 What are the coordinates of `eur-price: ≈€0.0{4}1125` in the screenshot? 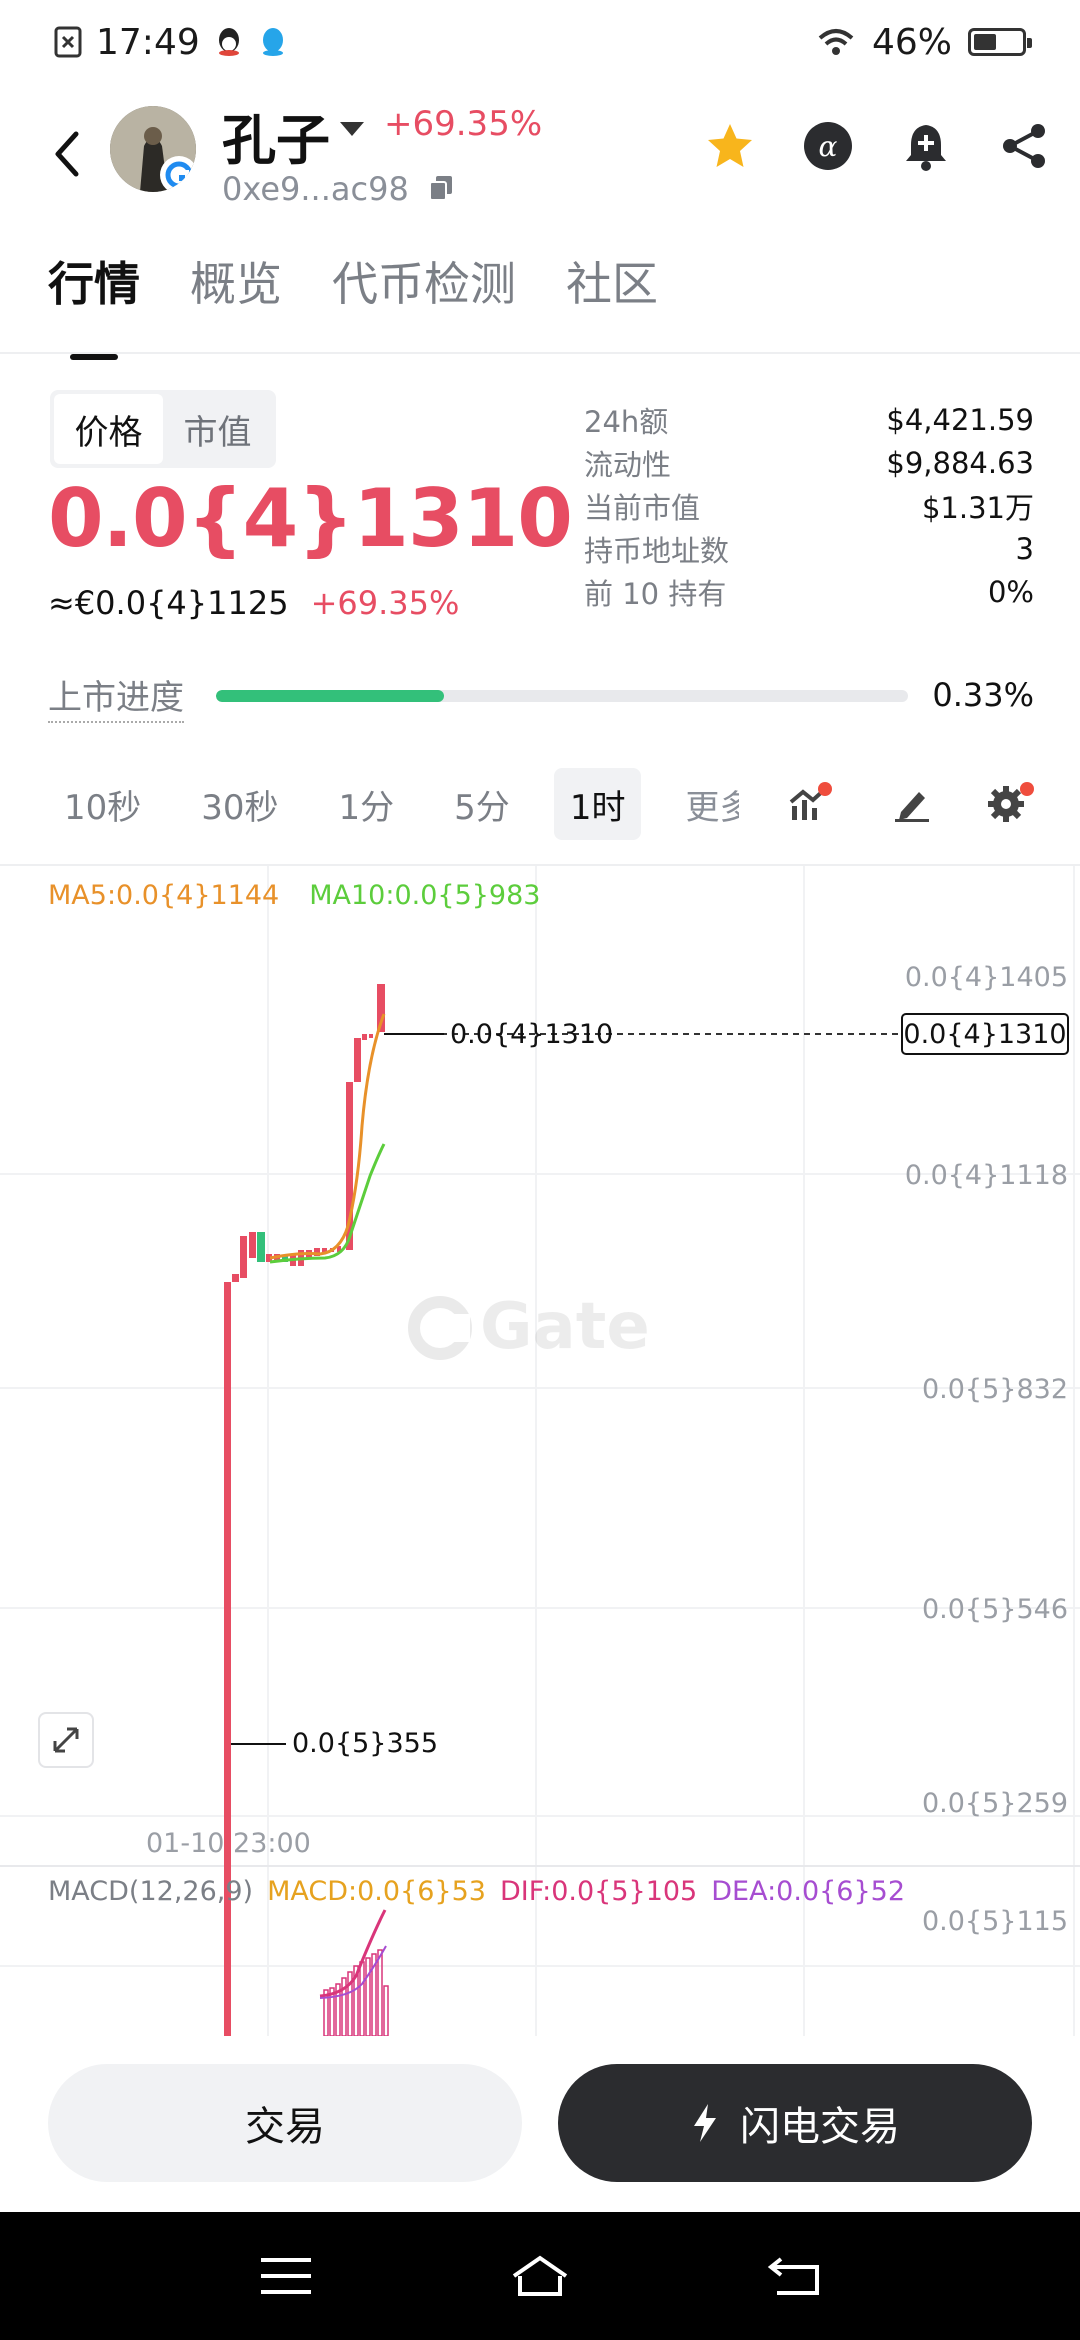 It's located at (168, 603).